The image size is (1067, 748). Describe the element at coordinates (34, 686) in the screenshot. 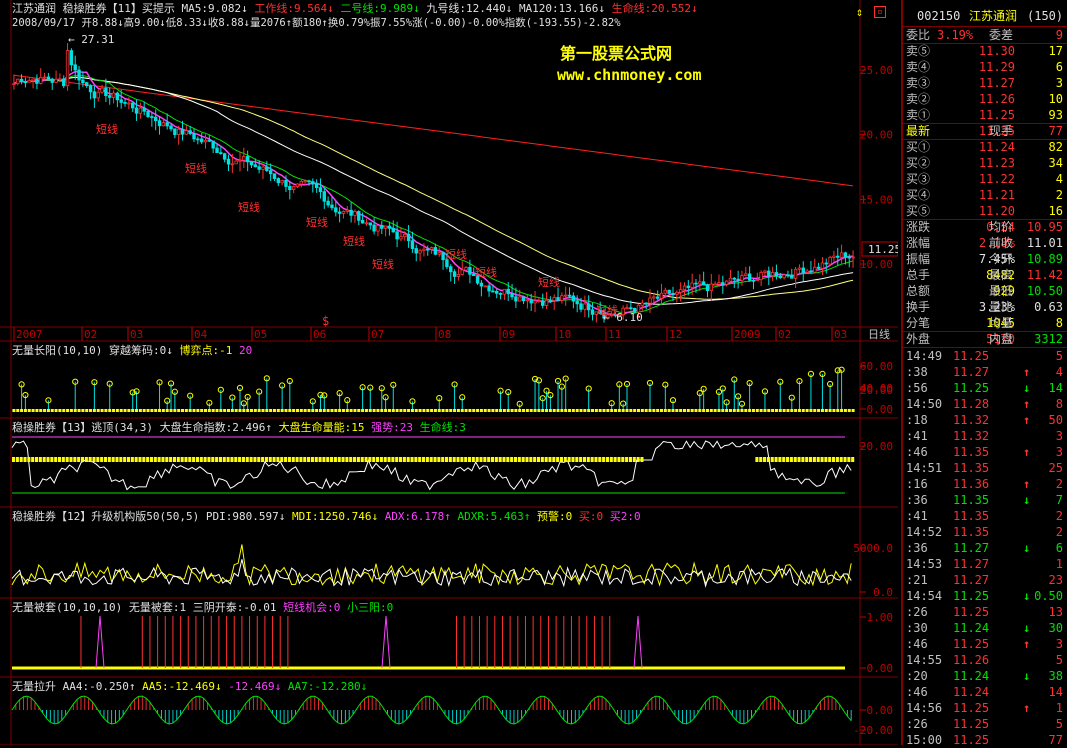

I see `panel6-title: 无量拉升` at that location.